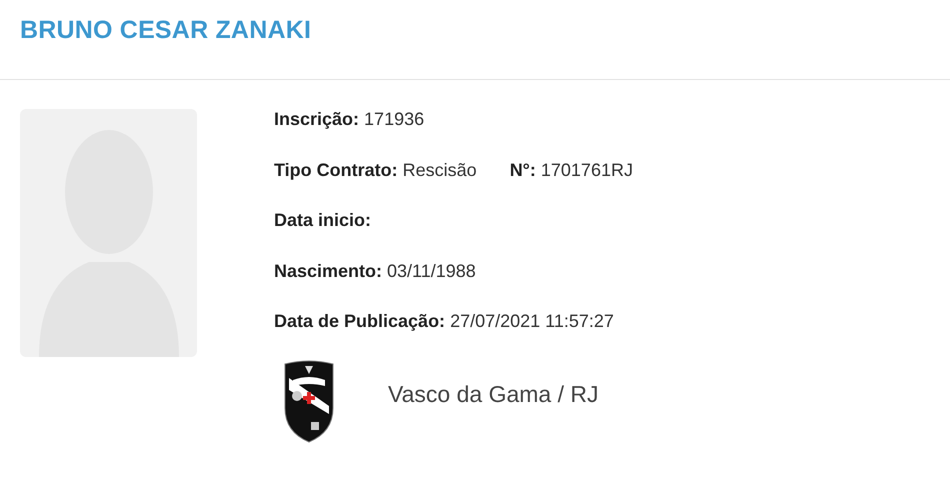 Image resolution: width=950 pixels, height=494 pixels. I want to click on club-name: Vasco da Gama / RJ, so click(493, 394).